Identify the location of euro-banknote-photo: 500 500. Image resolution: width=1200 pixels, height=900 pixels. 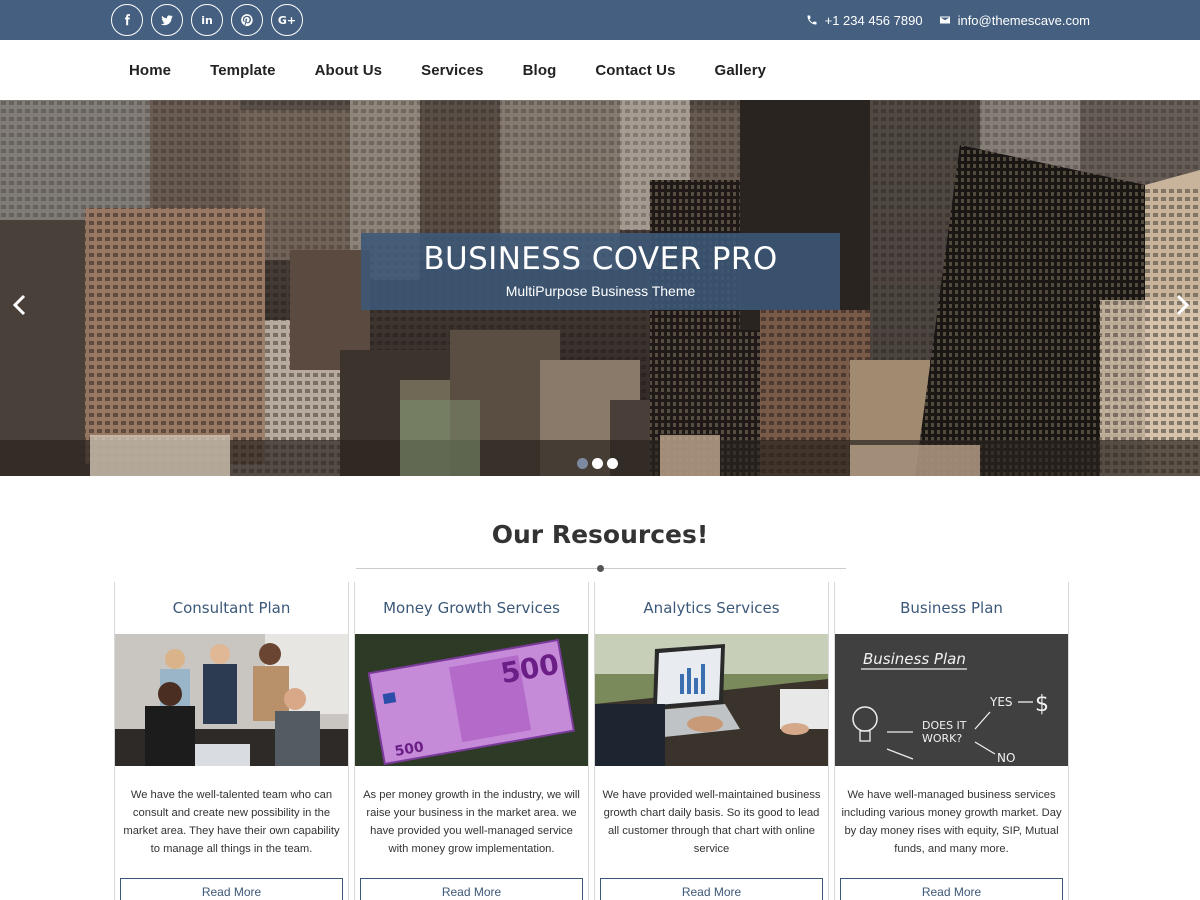
(471, 700).